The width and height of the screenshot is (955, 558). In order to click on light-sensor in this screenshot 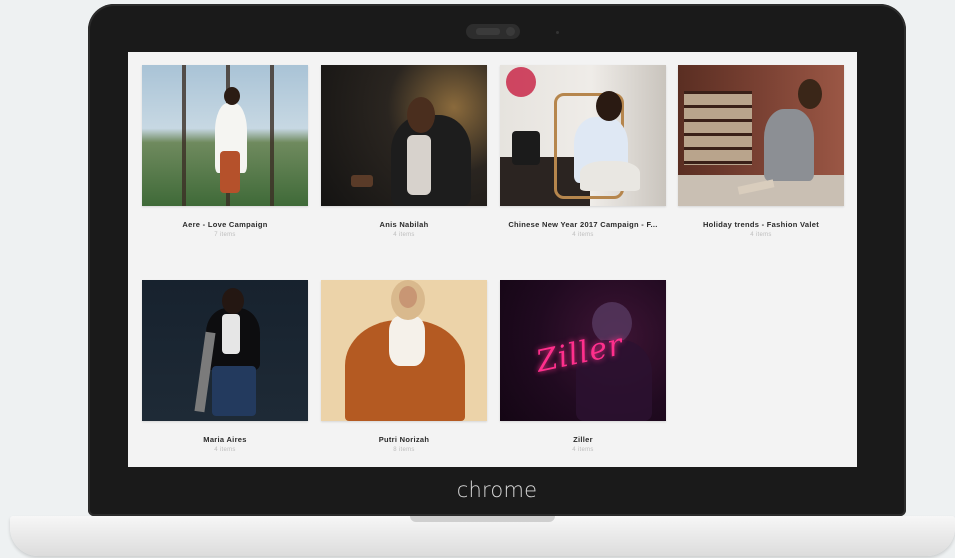, I will do `click(557, 32)`.